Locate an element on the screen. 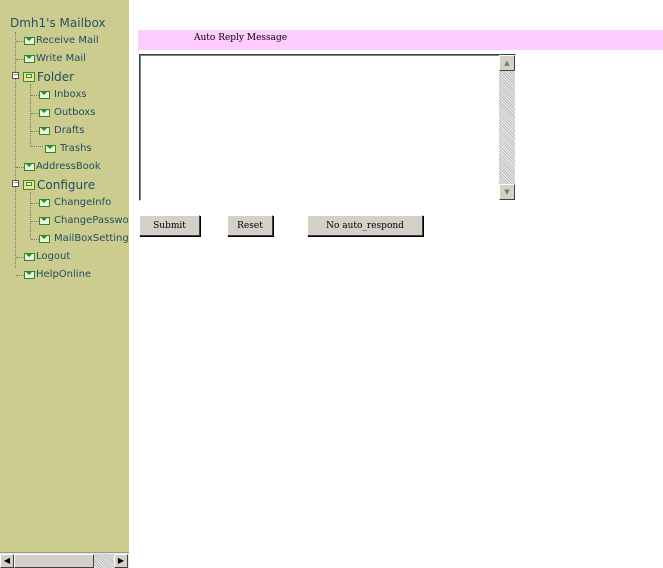 Image resolution: width=663 pixels, height=568 pixels. scrollbar-track is located at coordinates (104, 561).